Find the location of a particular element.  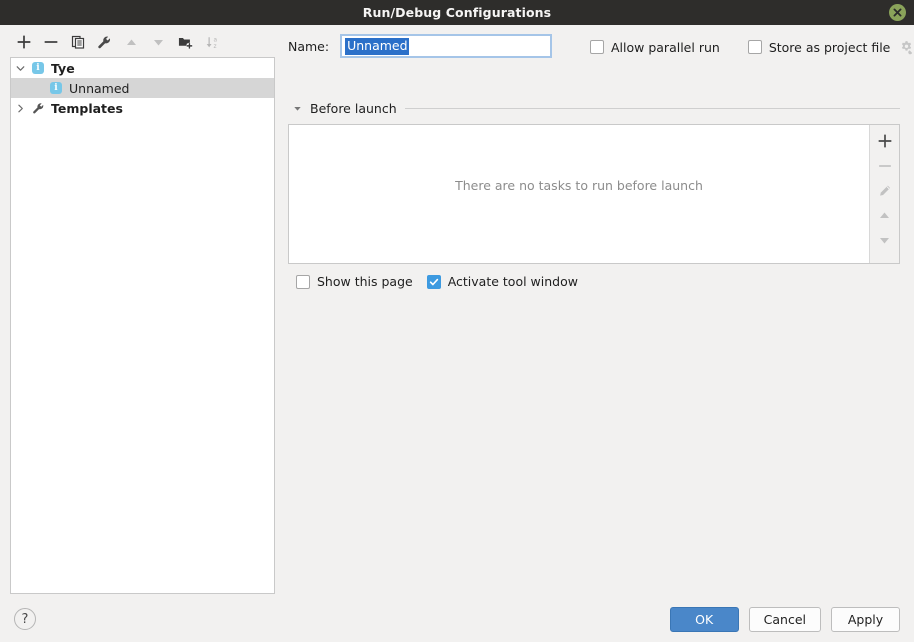

remove-configuration-button is located at coordinates (50, 42).